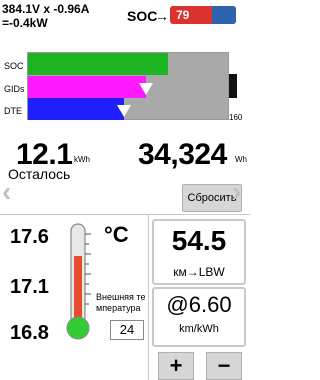 The width and height of the screenshot is (320, 380). What do you see at coordinates (46, 9) in the screenshot?
I see `voltage-current-readout: 384.1V x -0.96A` at bounding box center [46, 9].